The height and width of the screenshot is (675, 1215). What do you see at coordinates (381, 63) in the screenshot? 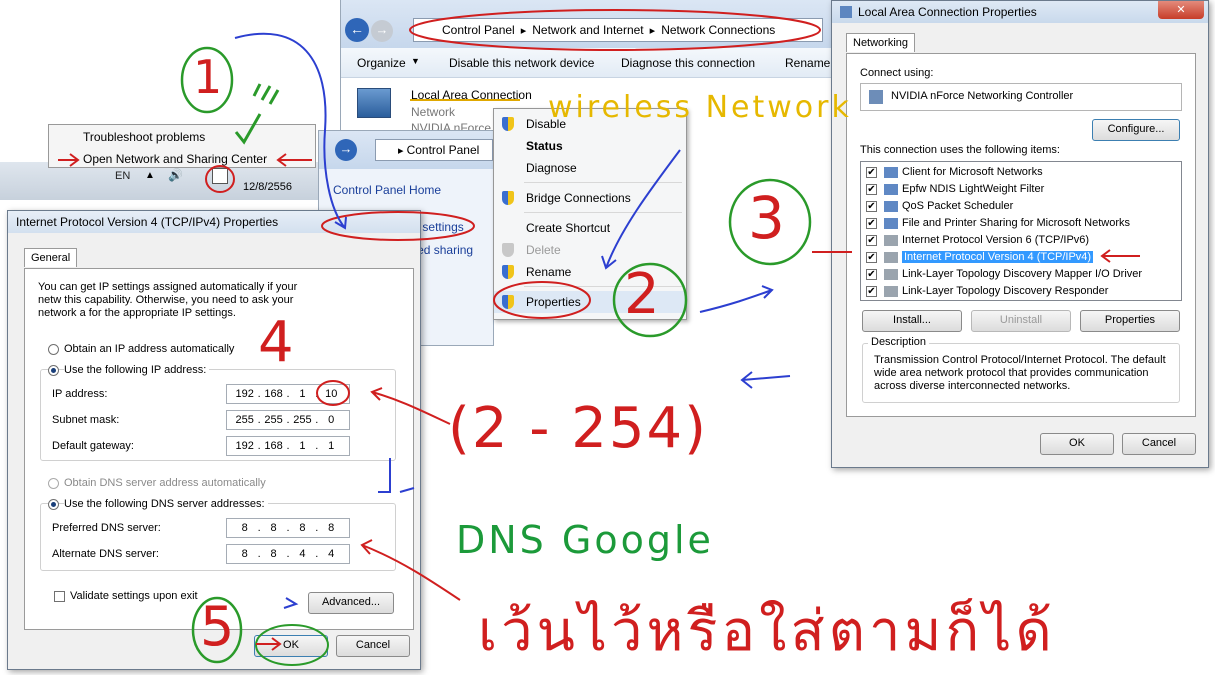
I see `toolbar-organize: Organize` at bounding box center [381, 63].